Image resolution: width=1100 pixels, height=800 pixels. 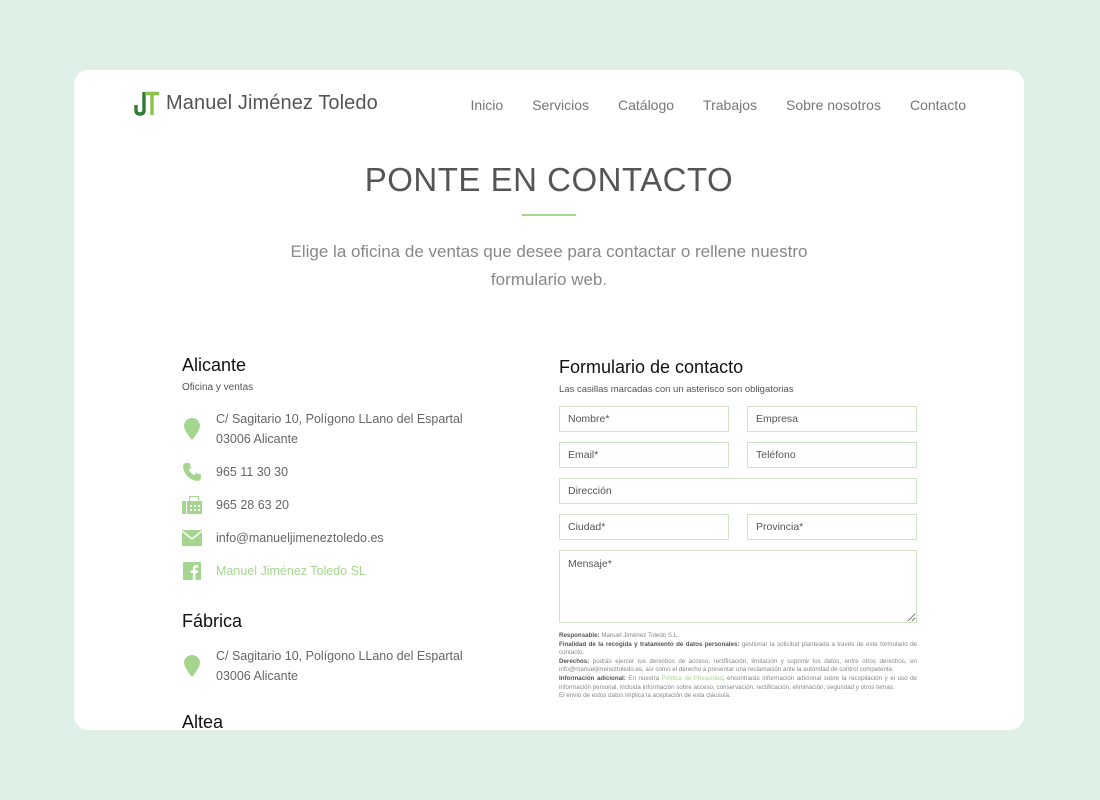 I want to click on phone-number: 965 11 30 30, so click(x=252, y=472).